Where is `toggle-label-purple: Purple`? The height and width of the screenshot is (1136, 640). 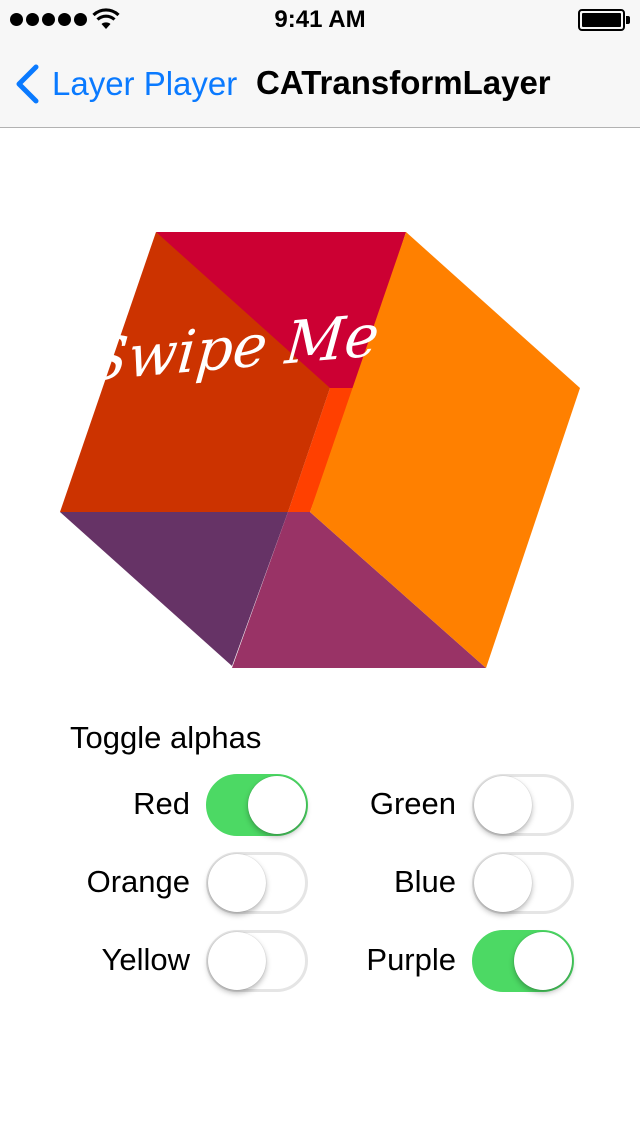 toggle-label-purple: Purple is located at coordinates (411, 959).